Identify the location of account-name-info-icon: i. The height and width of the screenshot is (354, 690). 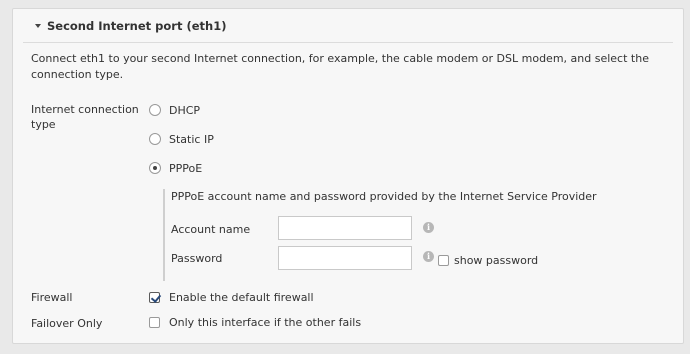
(428, 227).